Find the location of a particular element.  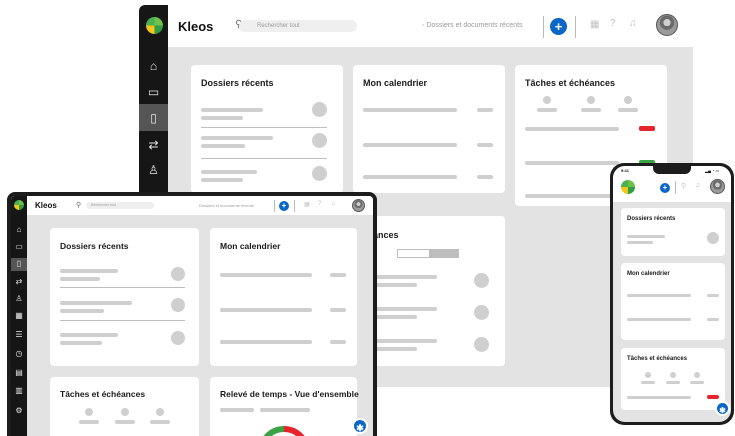

phone-notch is located at coordinates (672, 170).